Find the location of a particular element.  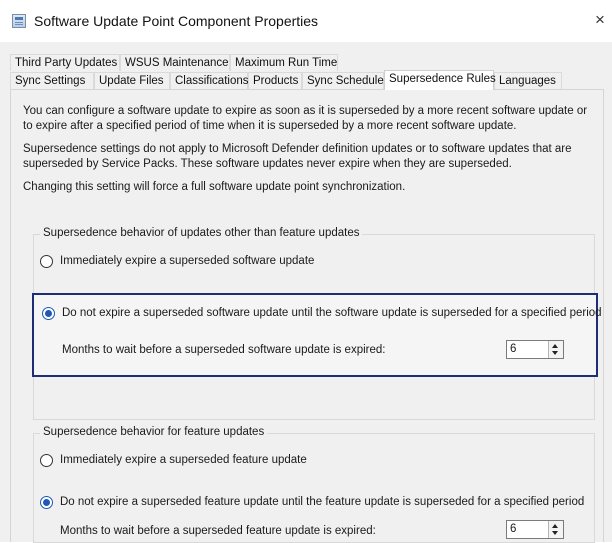

properties-window-icon is located at coordinates (19, 21).